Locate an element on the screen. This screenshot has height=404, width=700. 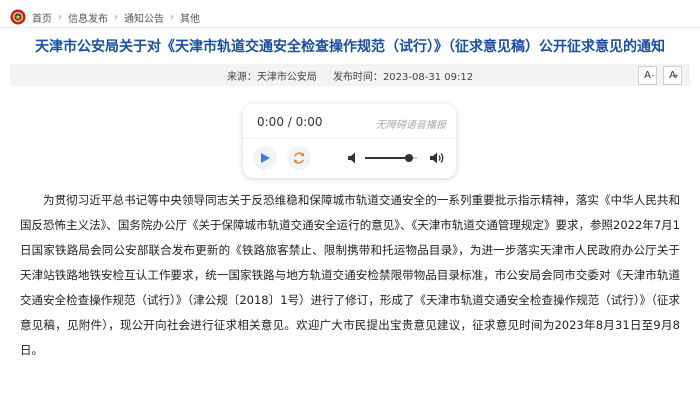
font-decrease-sup: - is located at coordinates (652, 76).